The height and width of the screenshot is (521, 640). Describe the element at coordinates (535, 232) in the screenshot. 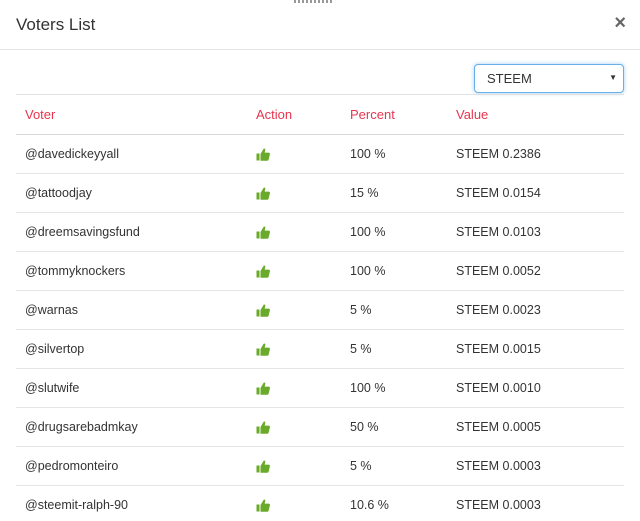

I see `value-cell: STEEM 0.0103` at that location.